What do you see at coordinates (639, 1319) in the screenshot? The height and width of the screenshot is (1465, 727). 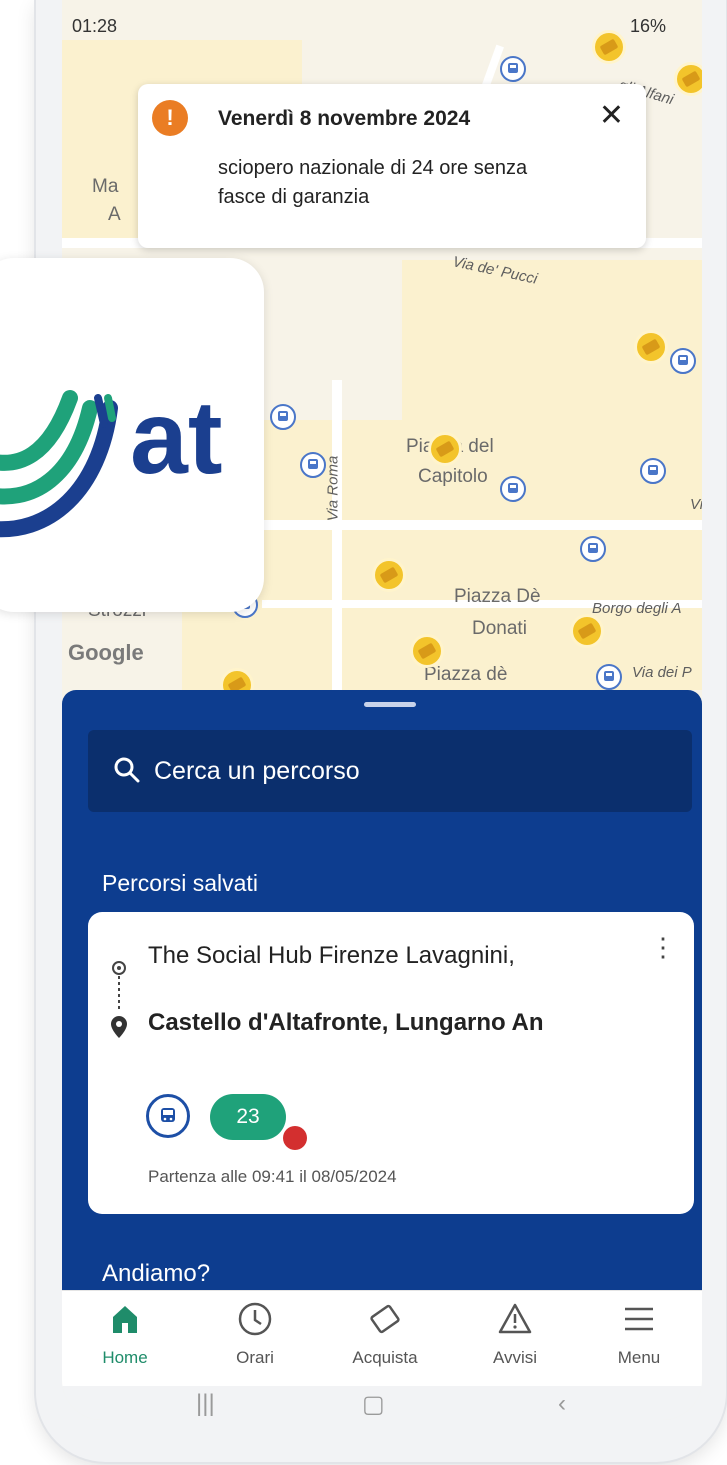 I see `menu-icon` at bounding box center [639, 1319].